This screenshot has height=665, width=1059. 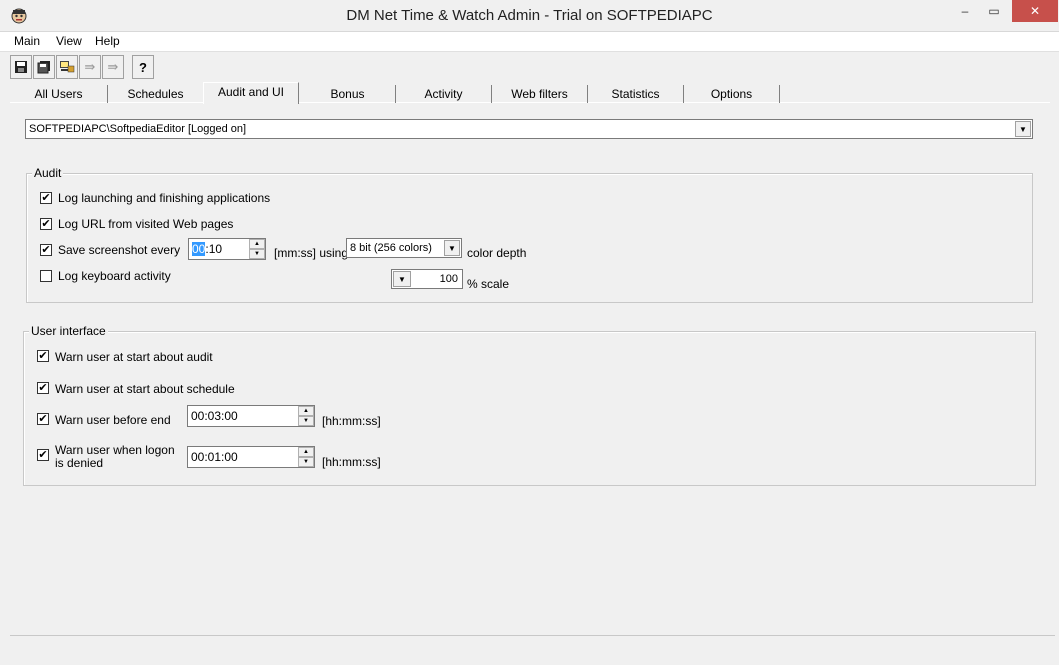 I want to click on computer-button, so click(x=67, y=67).